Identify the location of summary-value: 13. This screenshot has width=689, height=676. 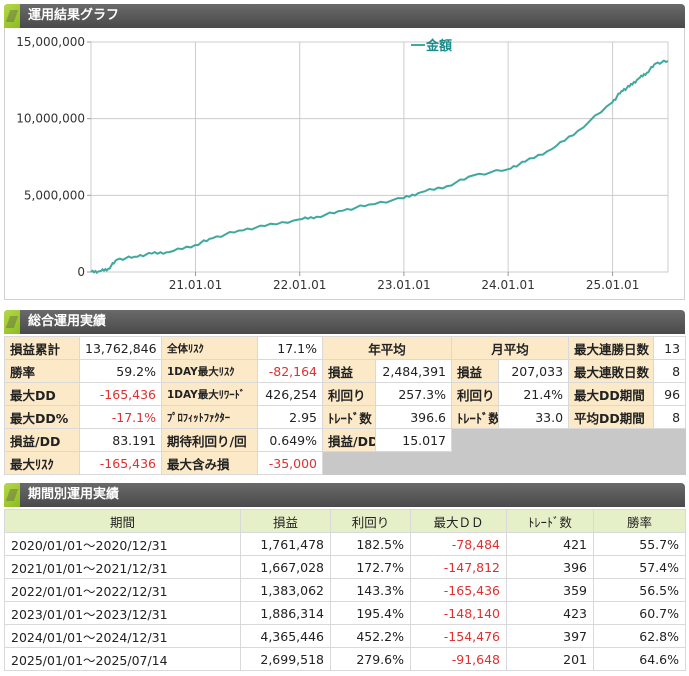
(670, 348).